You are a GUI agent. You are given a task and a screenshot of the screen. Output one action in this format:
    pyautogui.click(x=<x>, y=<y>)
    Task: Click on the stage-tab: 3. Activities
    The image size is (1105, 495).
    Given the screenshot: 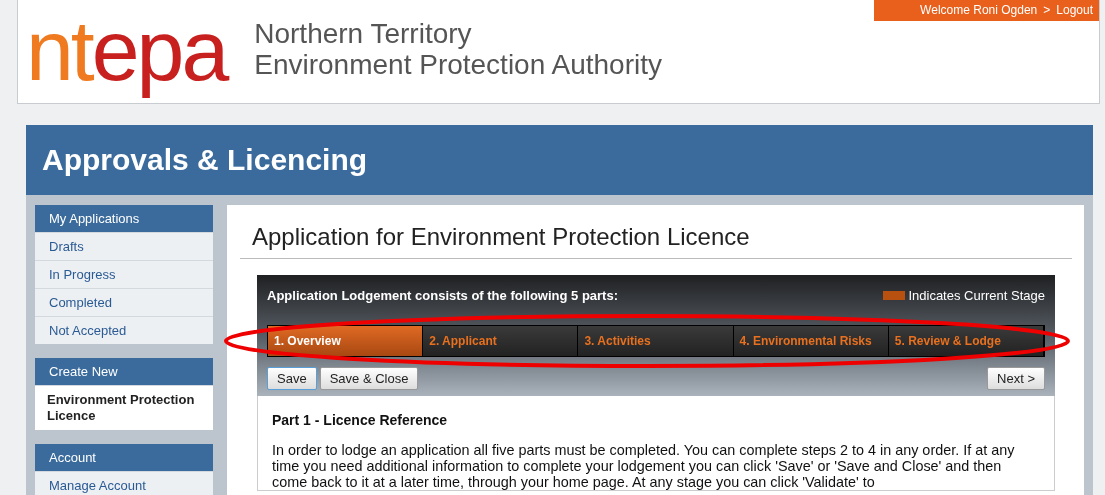 What is the action you would take?
    pyautogui.click(x=656, y=341)
    